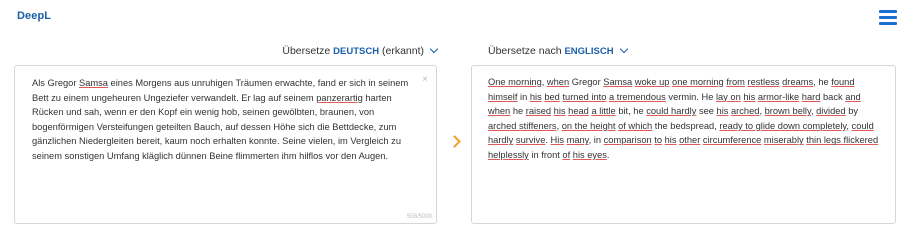 The width and height of the screenshot is (915, 243). I want to click on translation-alternative: from, so click(735, 82).